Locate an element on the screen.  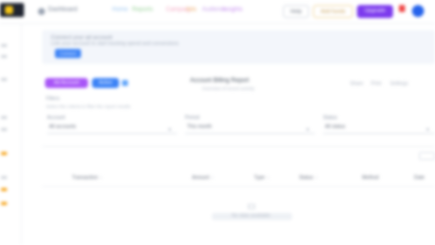
brand-name: Dashboard is located at coordinates (63, 10).